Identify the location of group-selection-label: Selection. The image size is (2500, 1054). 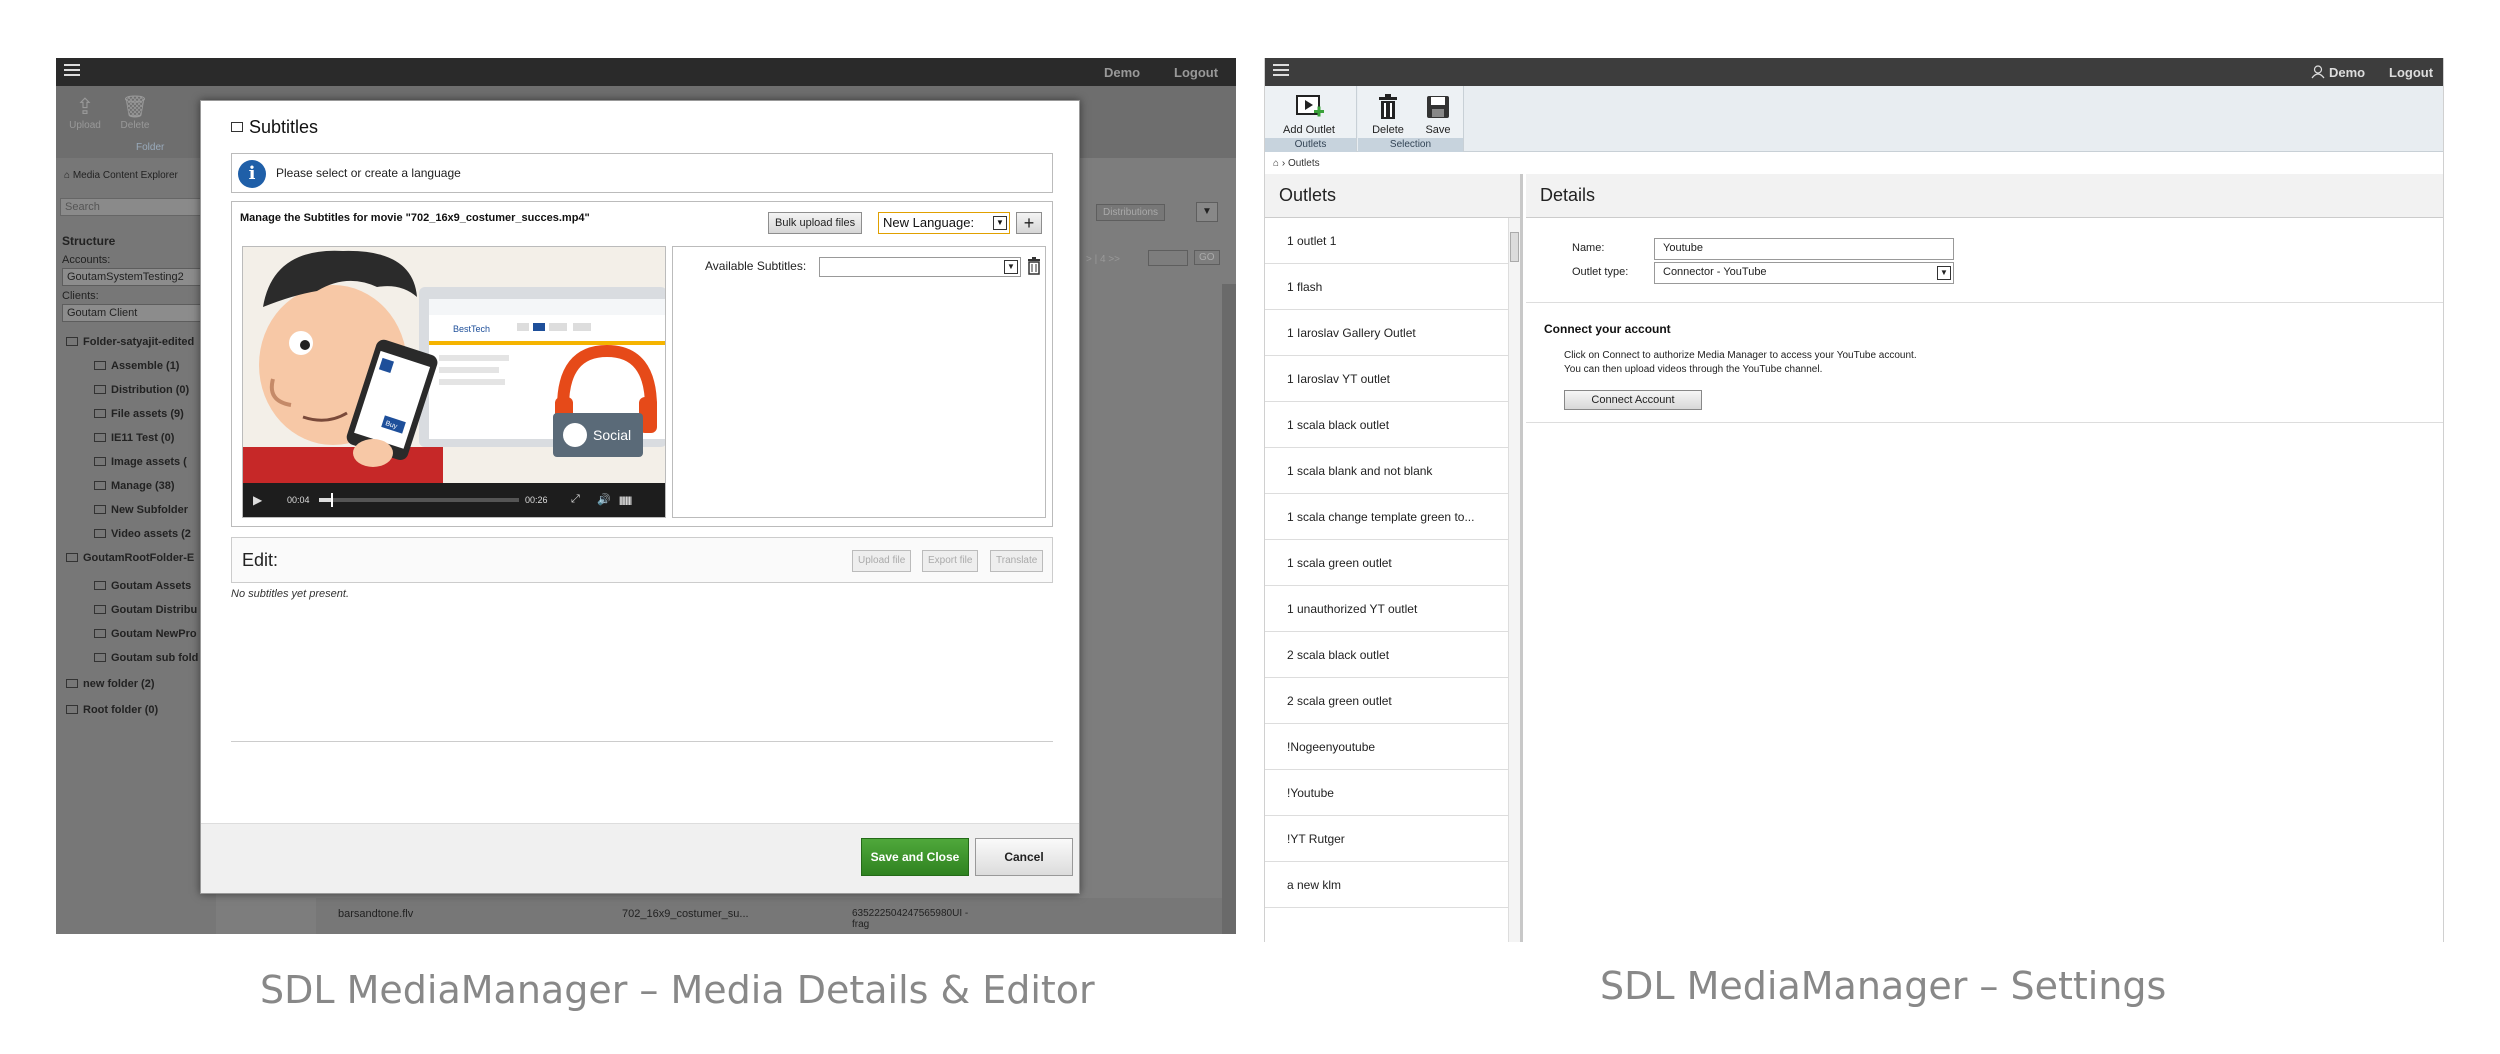
(1410, 145).